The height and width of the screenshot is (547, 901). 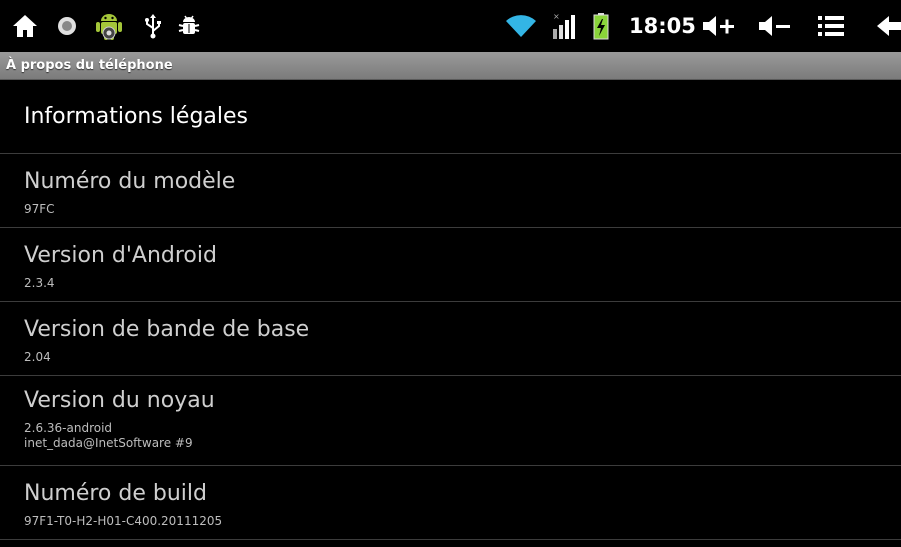 What do you see at coordinates (719, 26) in the screenshot?
I see `volume-up-icon` at bounding box center [719, 26].